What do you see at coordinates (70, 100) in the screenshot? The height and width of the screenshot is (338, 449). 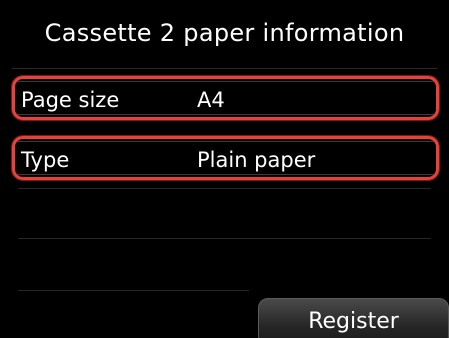 I see `page-size-label: Page size` at bounding box center [70, 100].